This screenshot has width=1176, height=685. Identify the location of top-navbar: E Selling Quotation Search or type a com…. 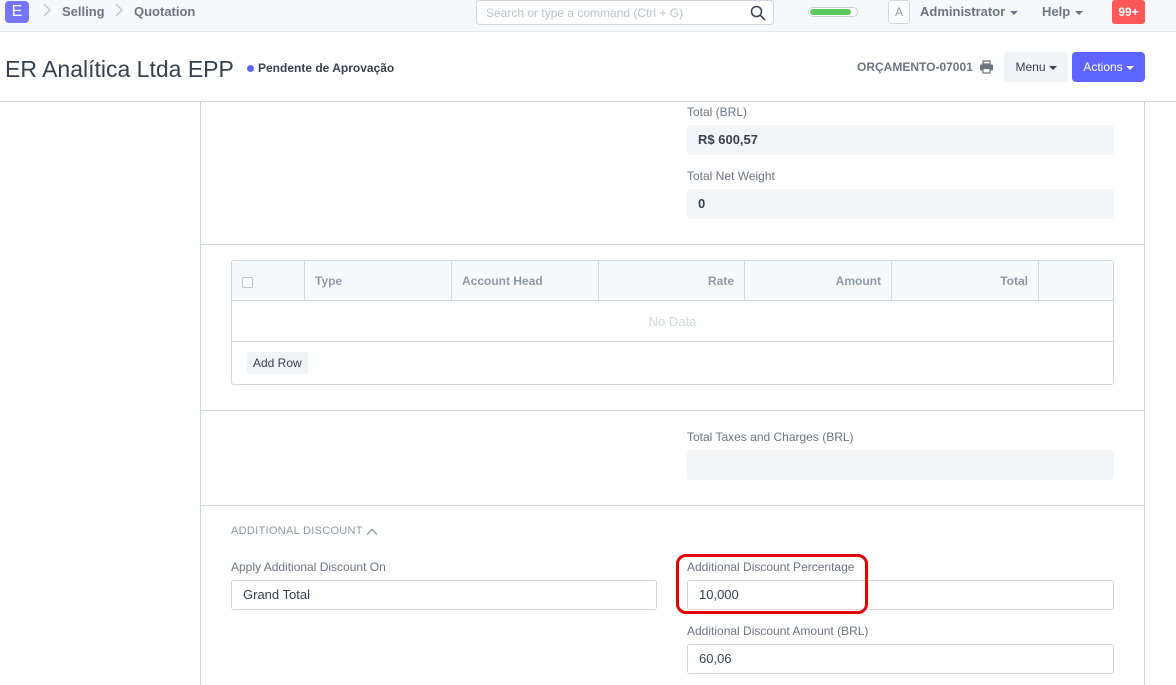
(588, 16).